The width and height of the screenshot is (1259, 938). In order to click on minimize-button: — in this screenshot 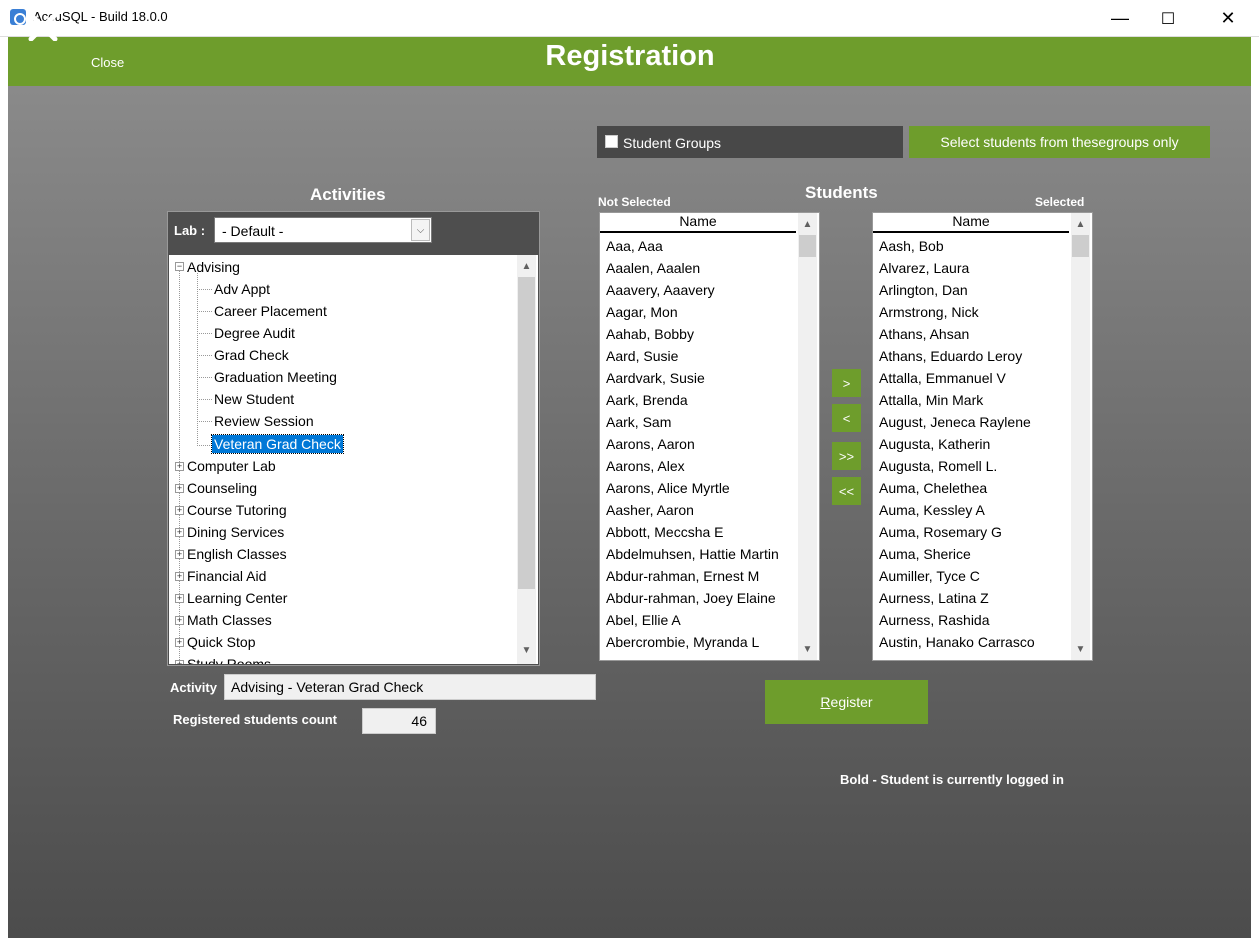, I will do `click(1120, 18)`.